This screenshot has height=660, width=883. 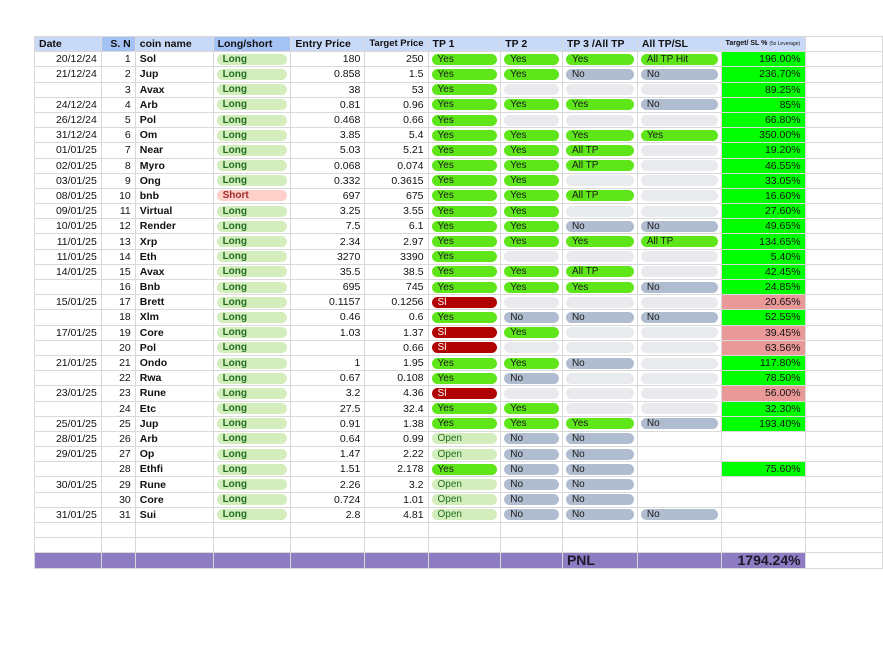 What do you see at coordinates (396, 317) in the screenshot?
I see `cell-target: 0.6` at bounding box center [396, 317].